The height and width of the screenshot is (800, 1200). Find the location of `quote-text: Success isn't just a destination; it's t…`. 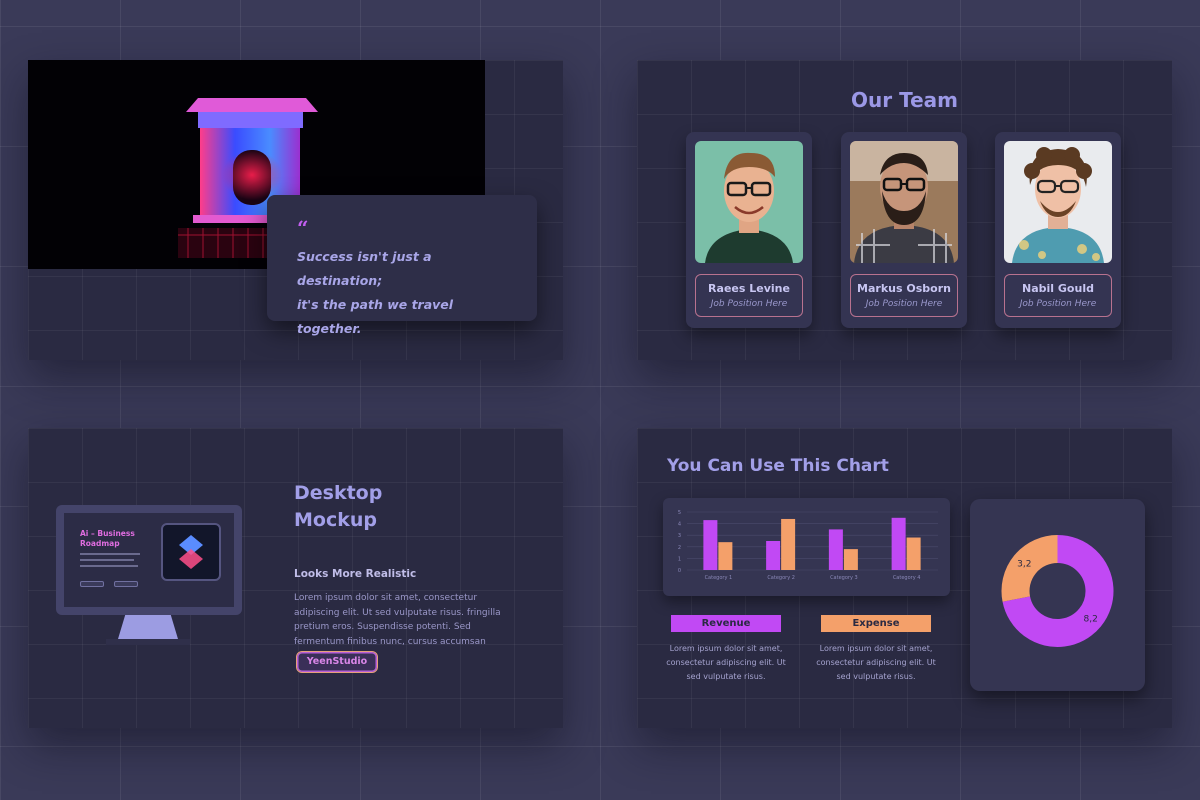

quote-text: Success isn't just a destination; it's t… is located at coordinates (407, 293).